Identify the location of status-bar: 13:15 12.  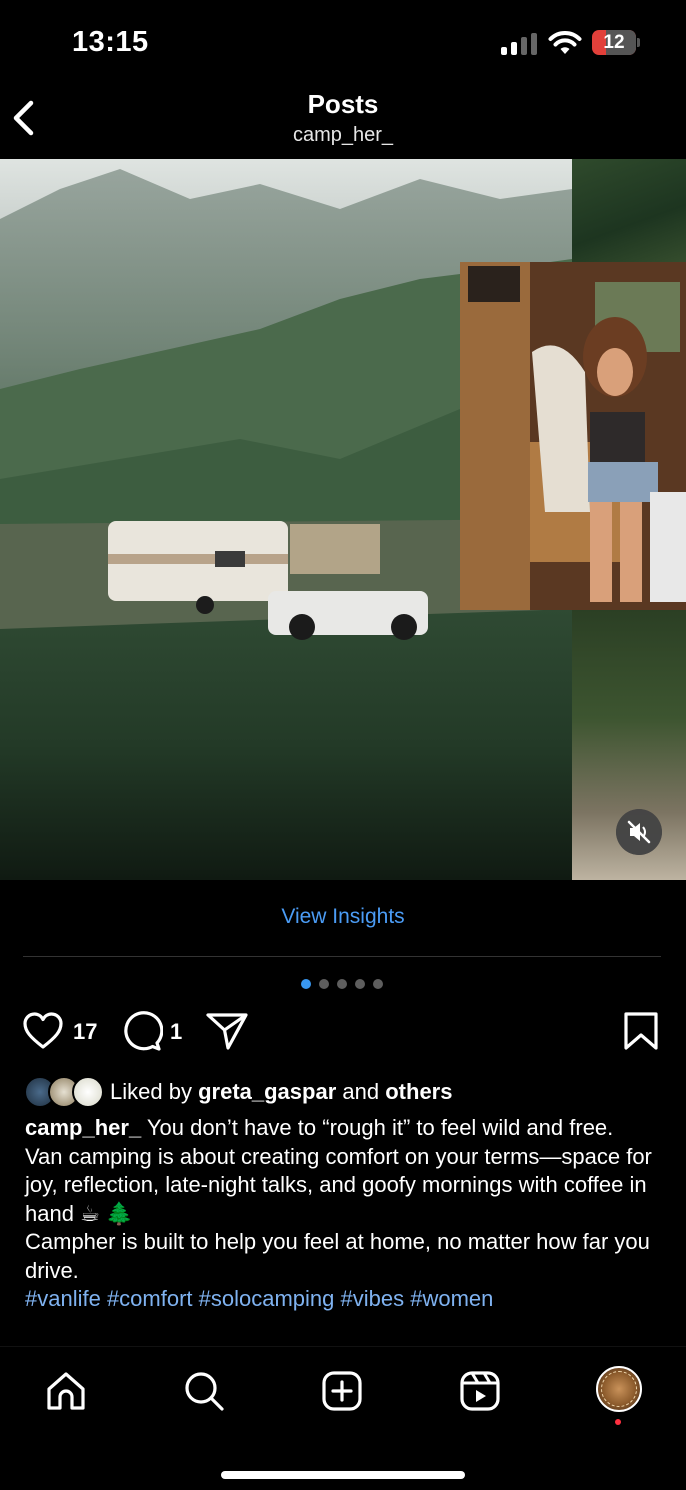
(343, 43).